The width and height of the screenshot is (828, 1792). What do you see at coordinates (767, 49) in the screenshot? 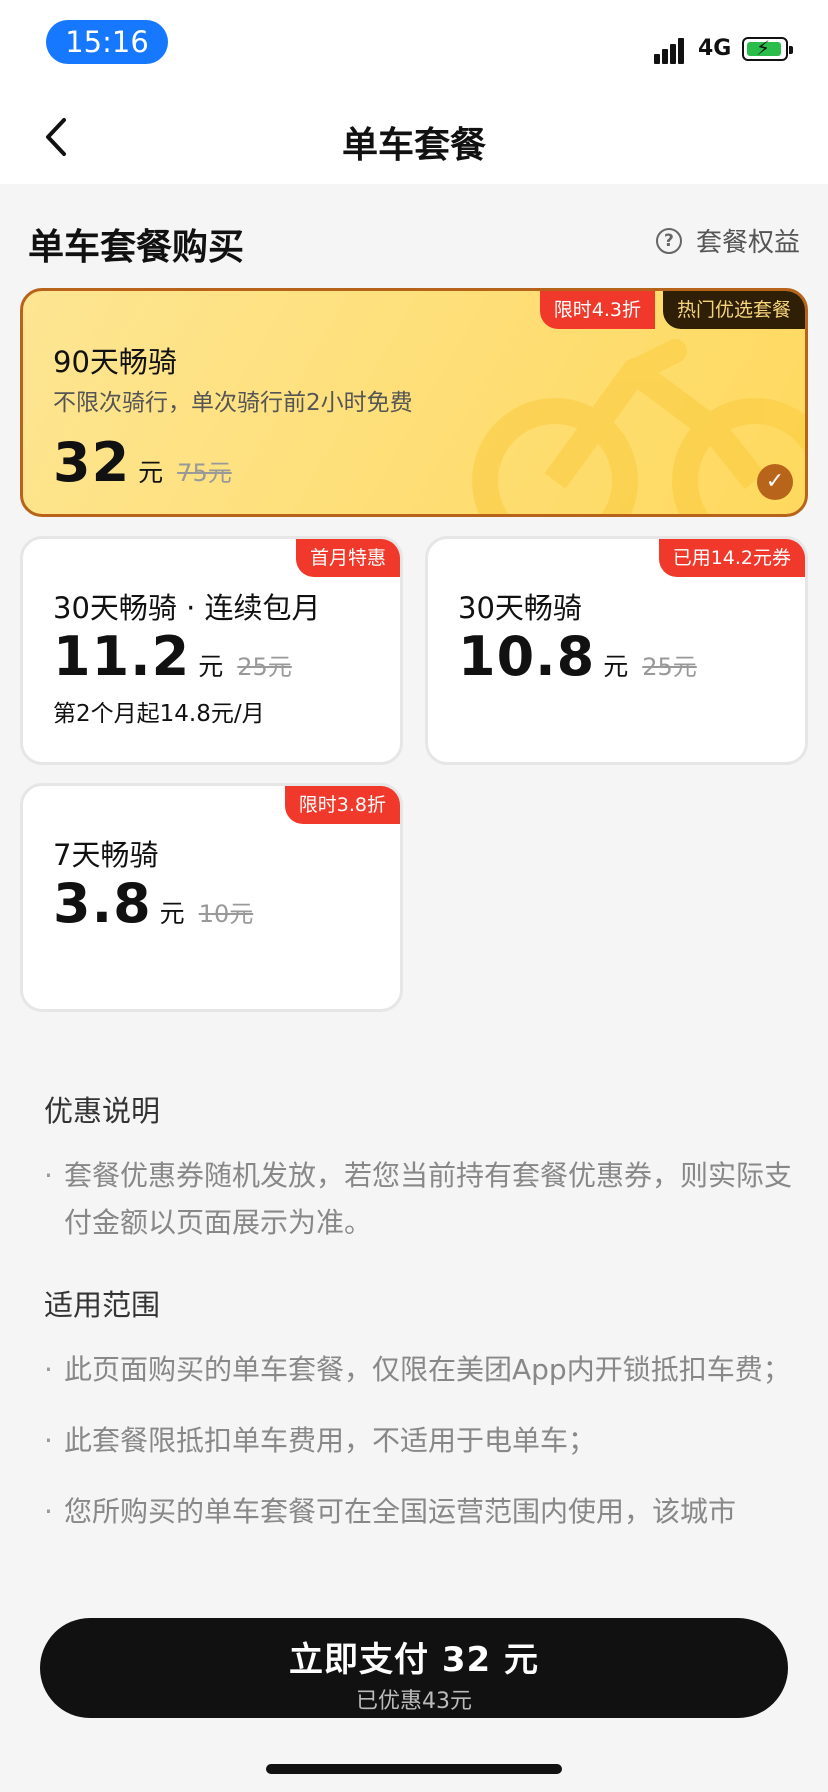
I see `battery-icon: ⚡` at bounding box center [767, 49].